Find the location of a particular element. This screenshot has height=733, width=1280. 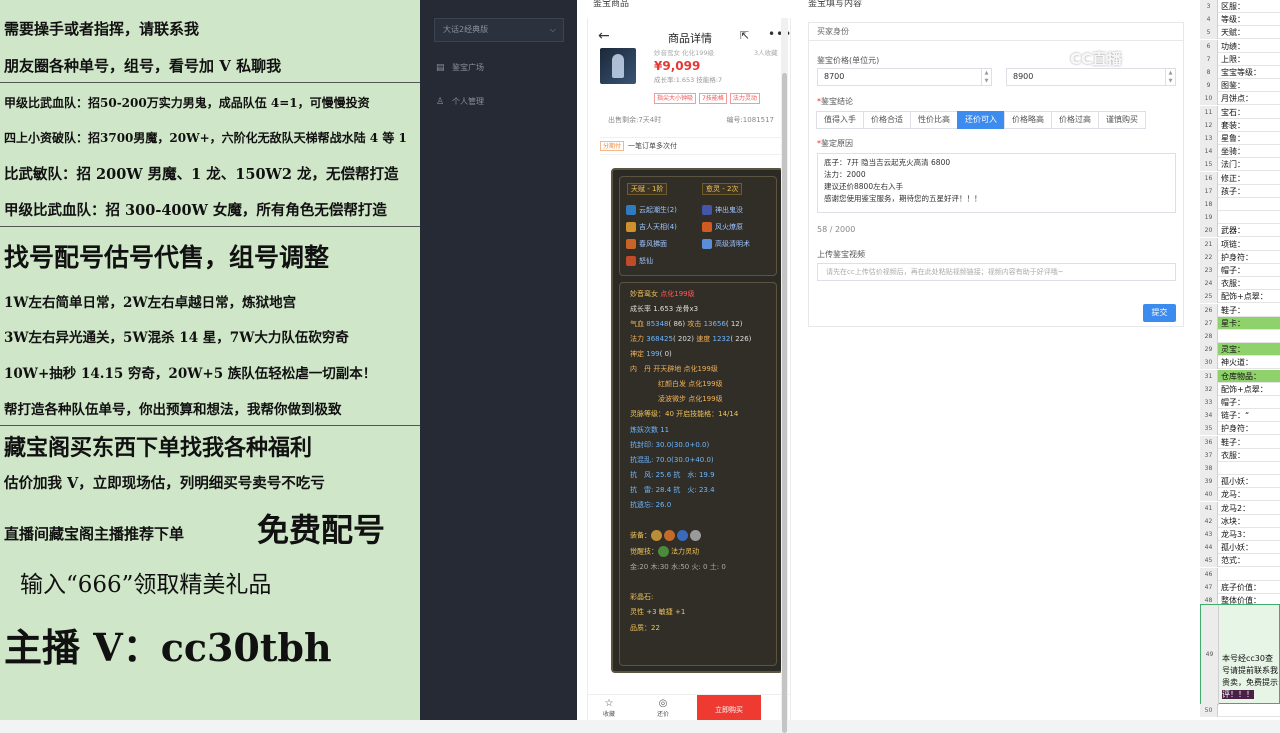

sheet-row: 7 上限： is located at coordinates (1240, 59).